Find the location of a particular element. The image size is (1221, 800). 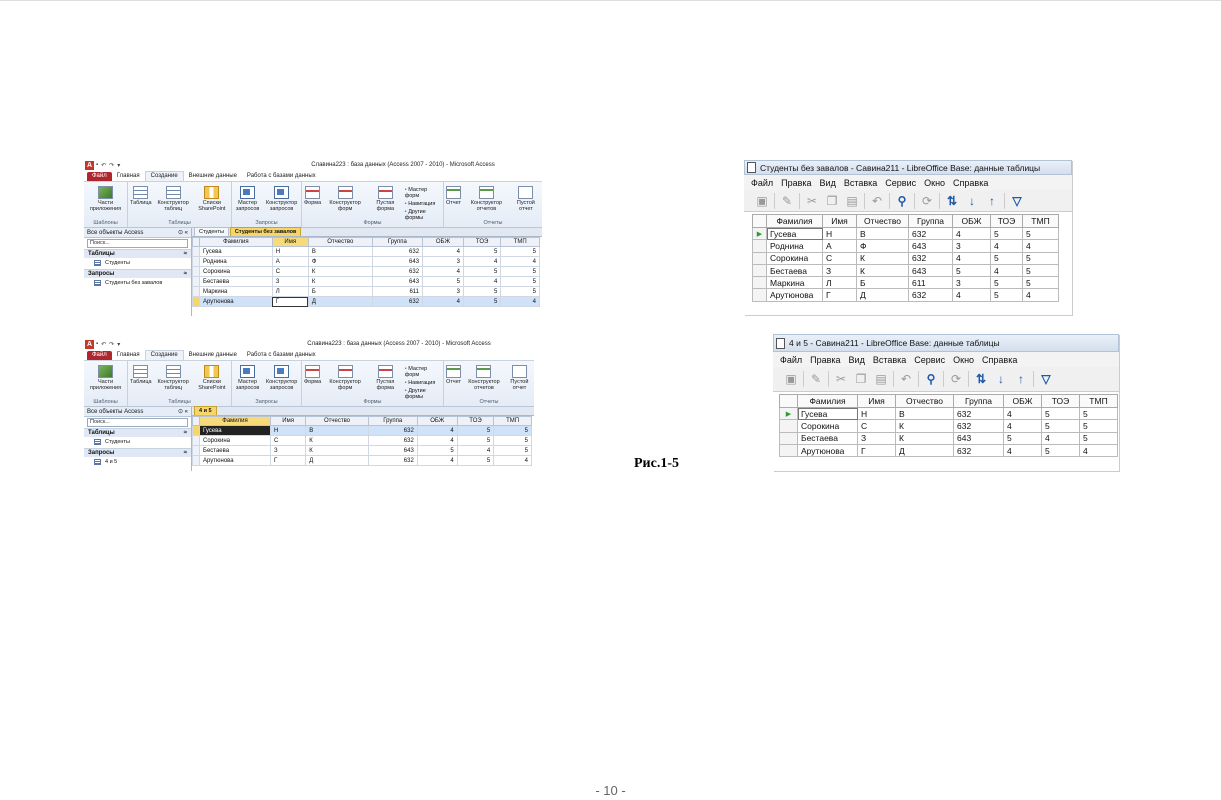

menu-window: Окно is located at coordinates (963, 360).